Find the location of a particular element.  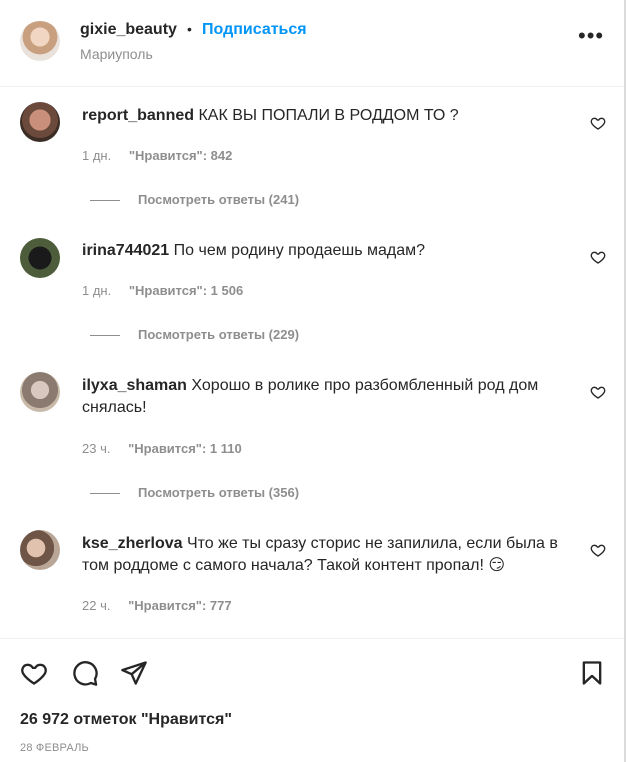

comment-meta: 22 ч. "Нравится": 777 is located at coordinates (157, 605).